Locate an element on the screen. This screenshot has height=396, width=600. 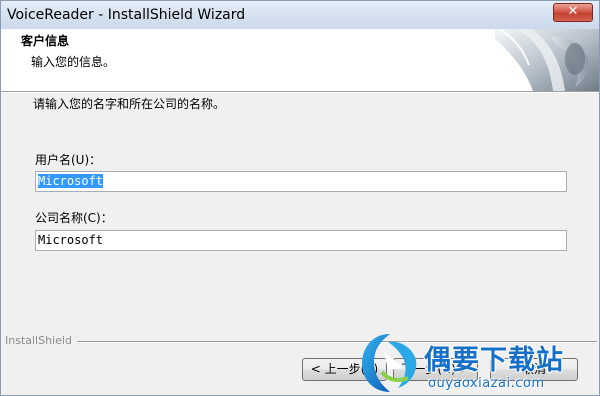
close-button: ✕ is located at coordinates (573, 12).